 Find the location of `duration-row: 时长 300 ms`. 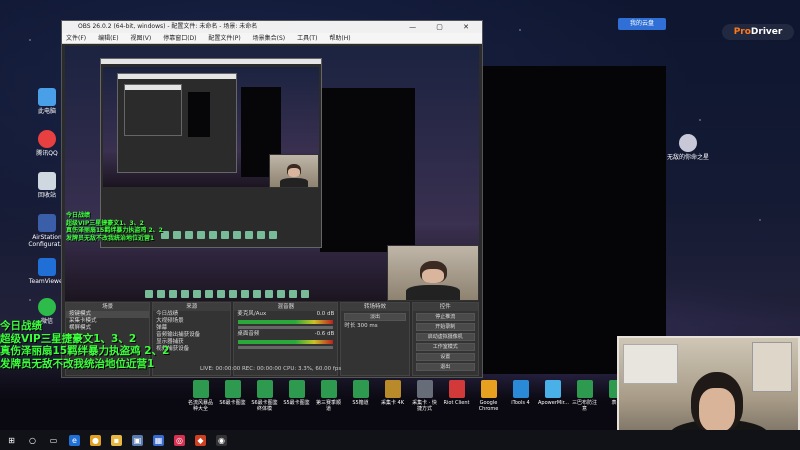

duration-row: 时长 300 ms is located at coordinates (374, 326).